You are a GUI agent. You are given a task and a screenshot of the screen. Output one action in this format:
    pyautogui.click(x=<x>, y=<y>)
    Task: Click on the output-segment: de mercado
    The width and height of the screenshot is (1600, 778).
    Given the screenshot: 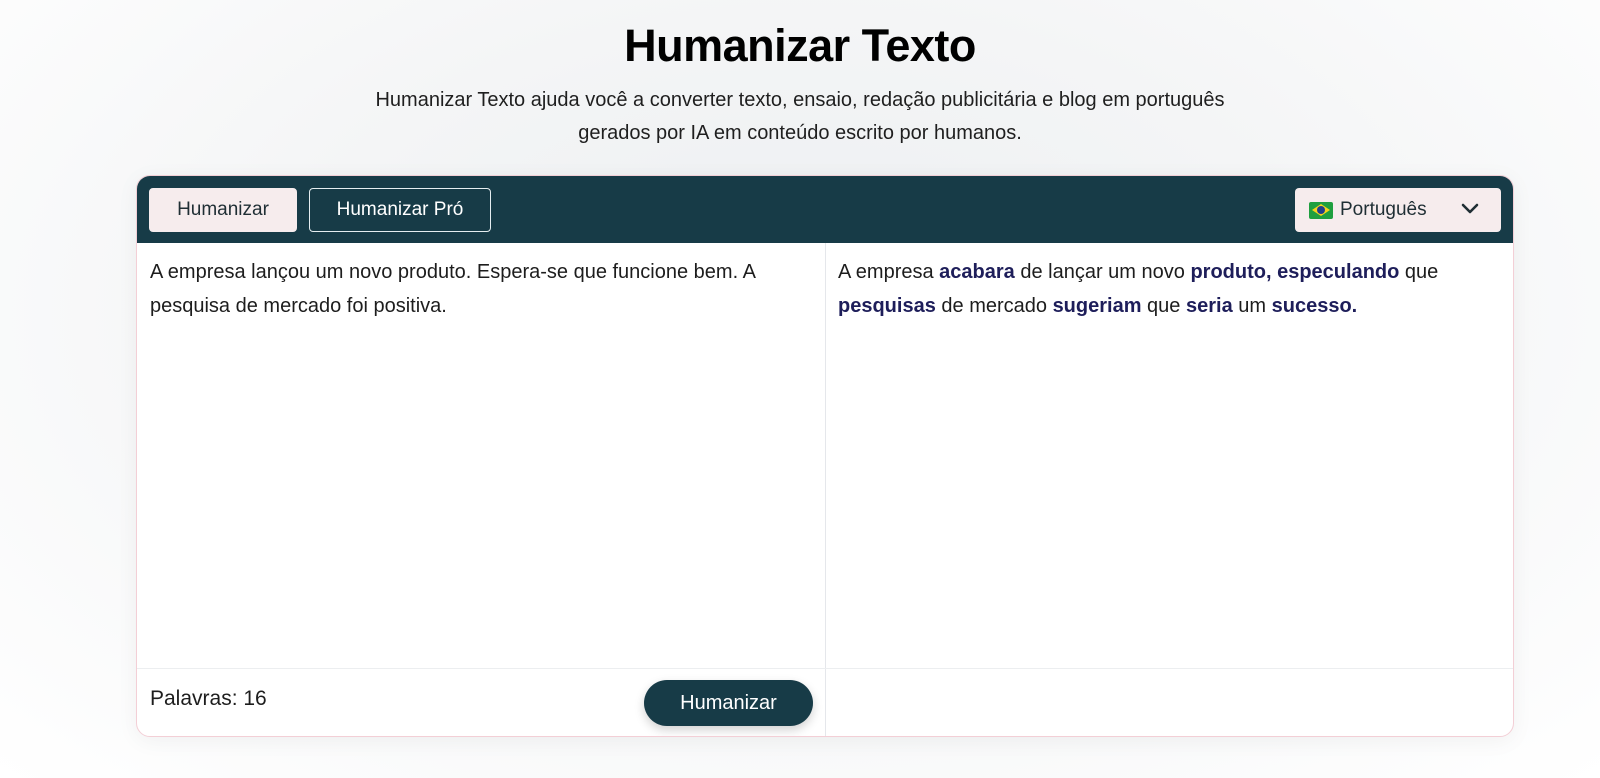 What is the action you would take?
    pyautogui.click(x=994, y=306)
    